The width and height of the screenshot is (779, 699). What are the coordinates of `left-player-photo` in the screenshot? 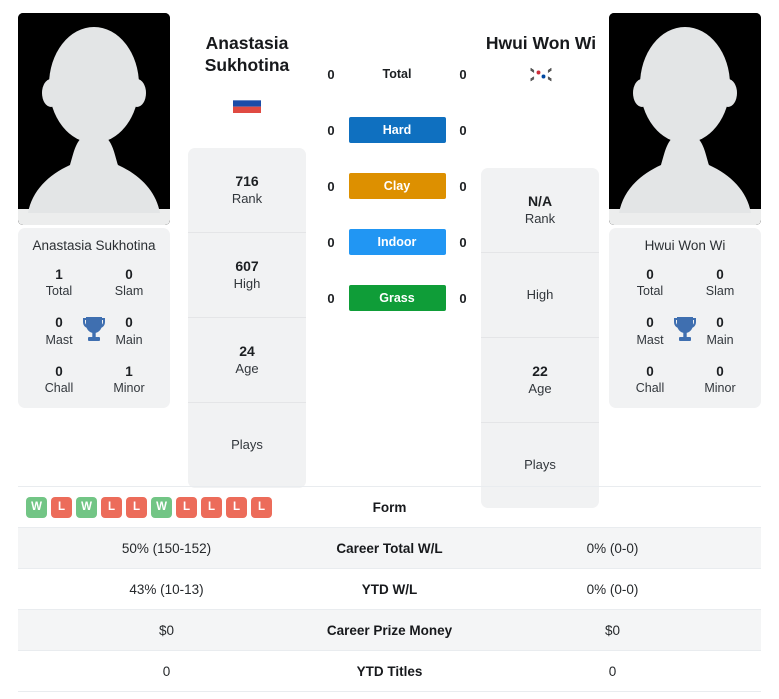 It's located at (94, 119).